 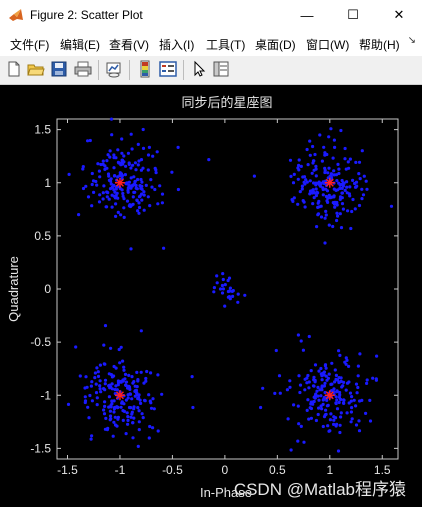 I want to click on menu-file: 文件(F), so click(x=29, y=44).